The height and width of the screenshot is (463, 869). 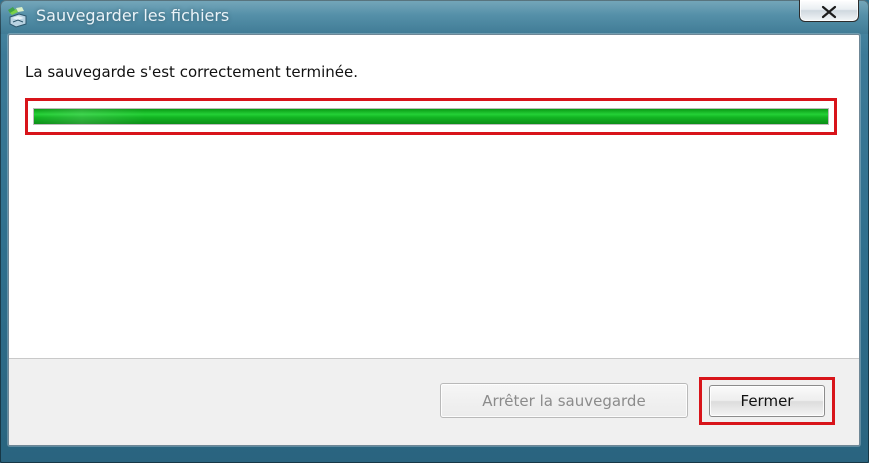 I want to click on stop-backup-label: Arrêter la sauvegarde, so click(x=564, y=400).